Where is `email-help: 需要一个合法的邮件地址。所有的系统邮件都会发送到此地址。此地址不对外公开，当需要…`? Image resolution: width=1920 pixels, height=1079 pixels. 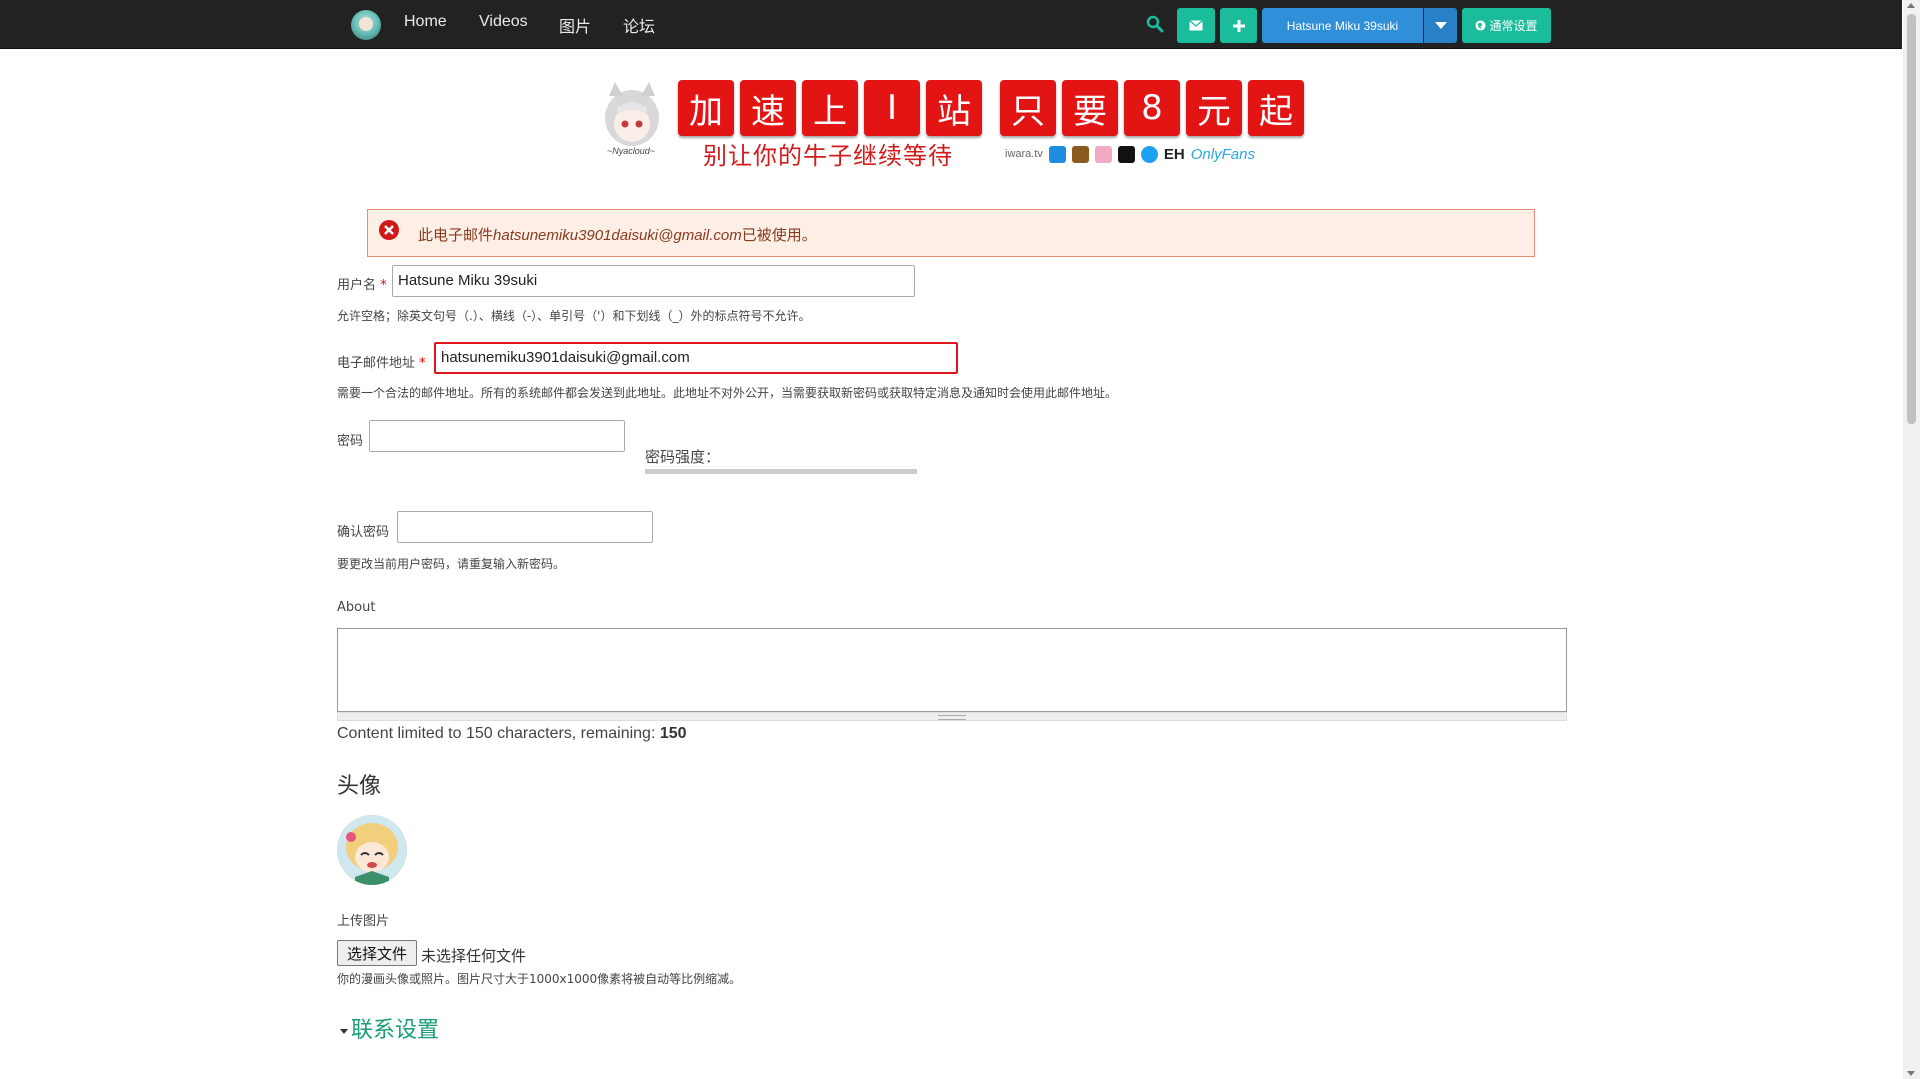
email-help: 需要一个合法的邮件地址。所有的系统邮件都会发送到此地址。此地址不对外公开，当需要… is located at coordinates (727, 393).